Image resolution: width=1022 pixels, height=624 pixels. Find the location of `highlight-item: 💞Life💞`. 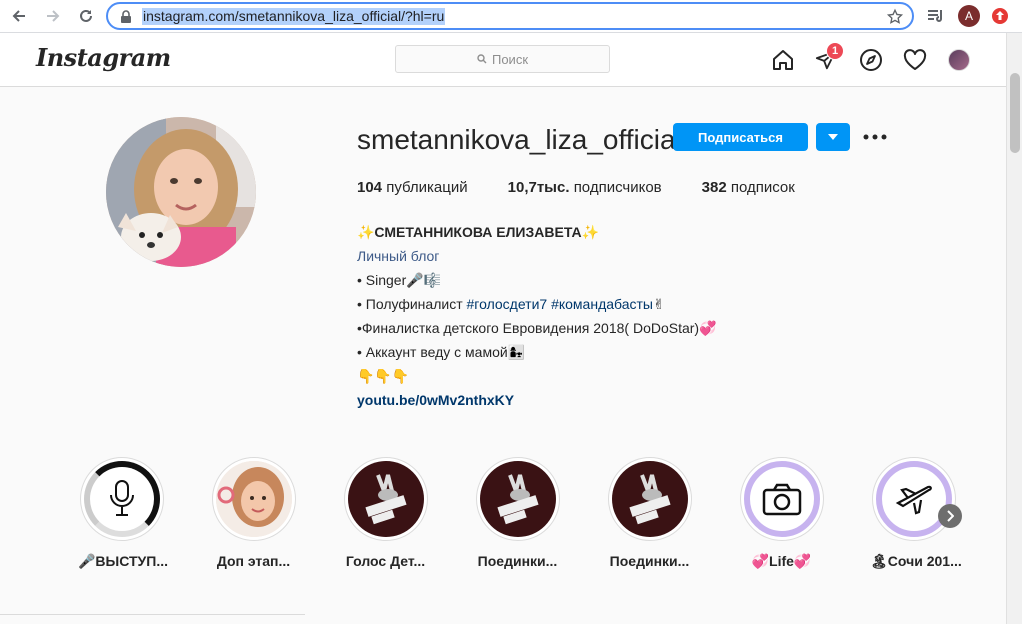

highlight-item: 💞Life💞 is located at coordinates (781, 513).